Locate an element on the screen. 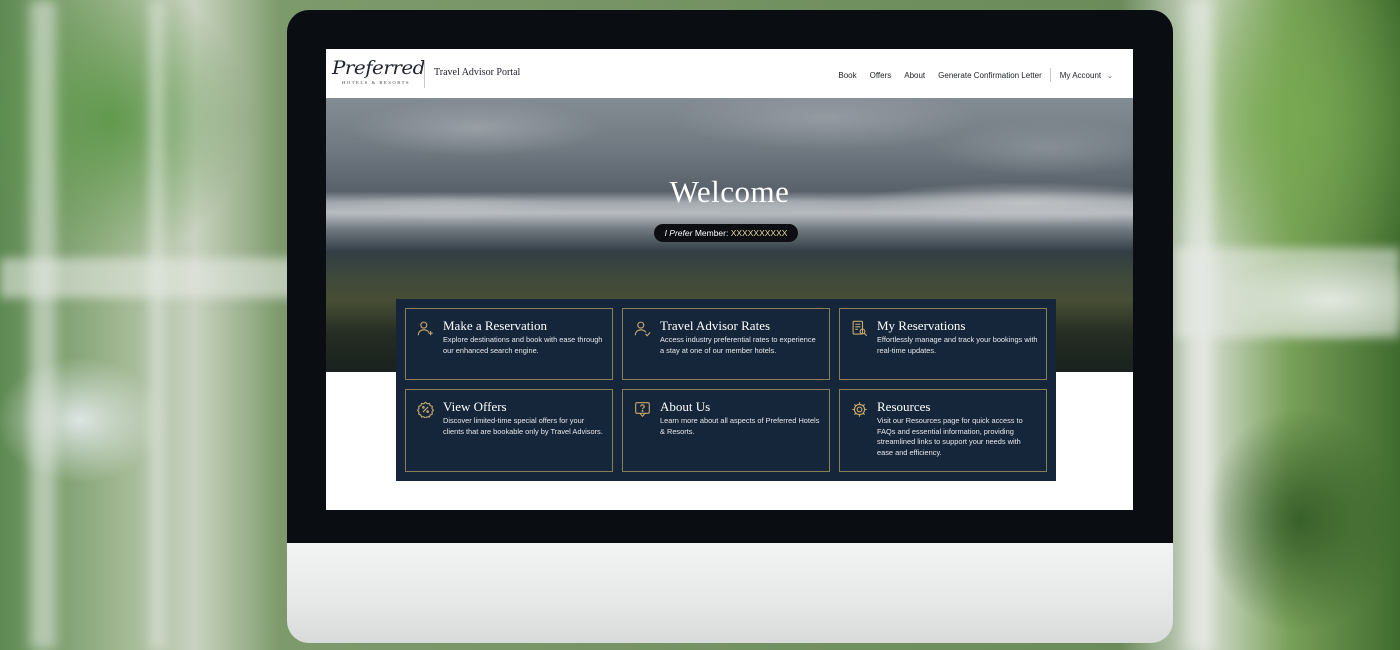  monitor-chin is located at coordinates (730, 593).